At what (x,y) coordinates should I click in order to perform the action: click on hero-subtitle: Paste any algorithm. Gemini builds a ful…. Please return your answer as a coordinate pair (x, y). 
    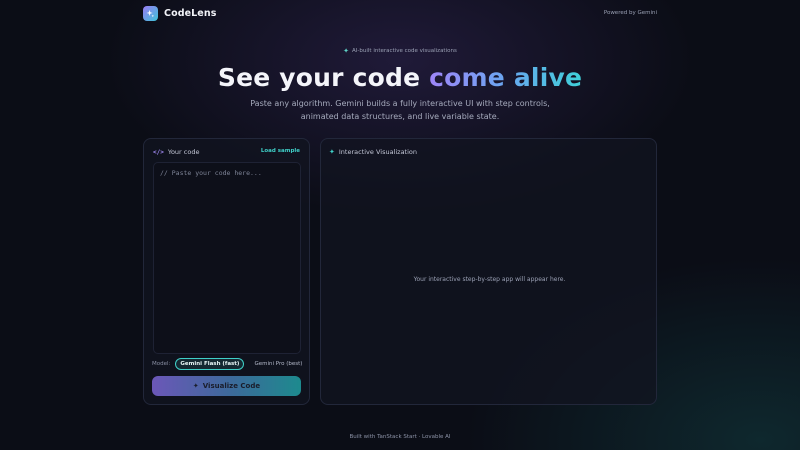
    Looking at the image, I should click on (400, 110).